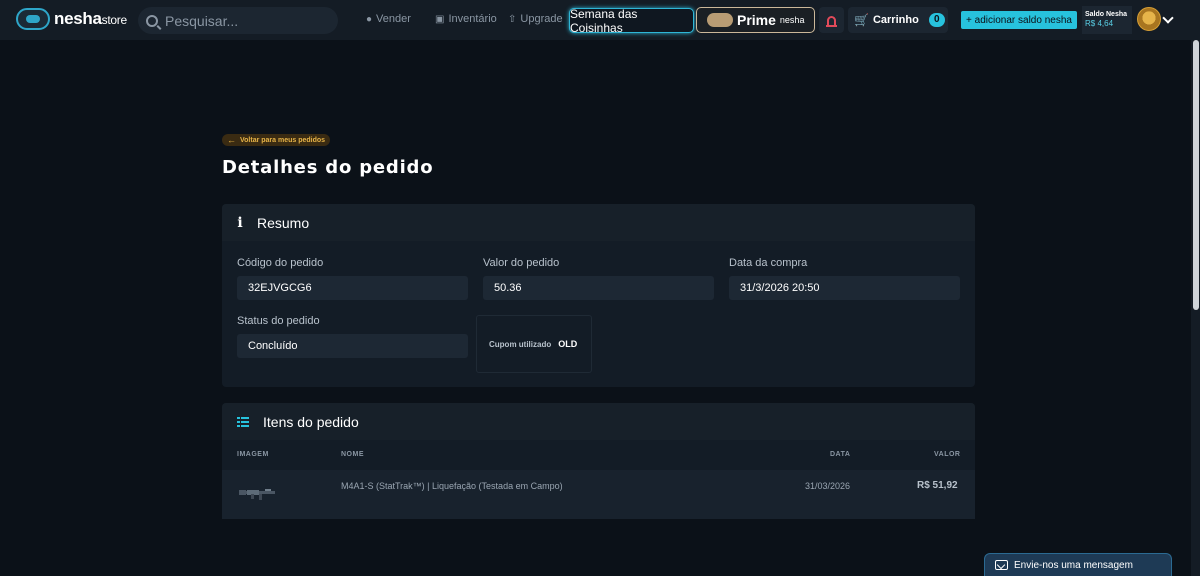 This screenshot has width=1200, height=576. What do you see at coordinates (352, 454) in the screenshot?
I see `column-header-name: NOME` at bounding box center [352, 454].